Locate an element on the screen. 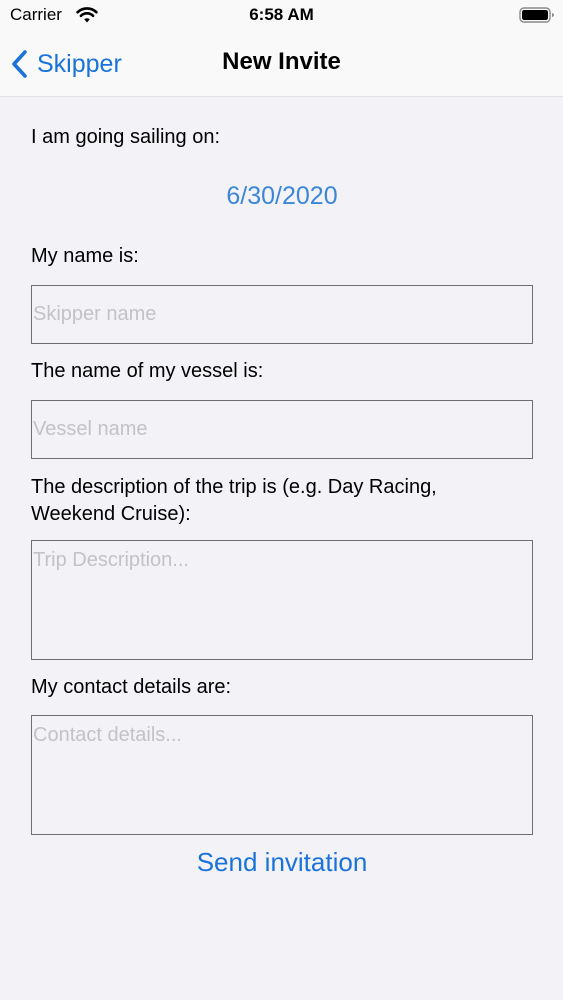  navigation-bar: Skipper New Invite is located at coordinates (281, 64).